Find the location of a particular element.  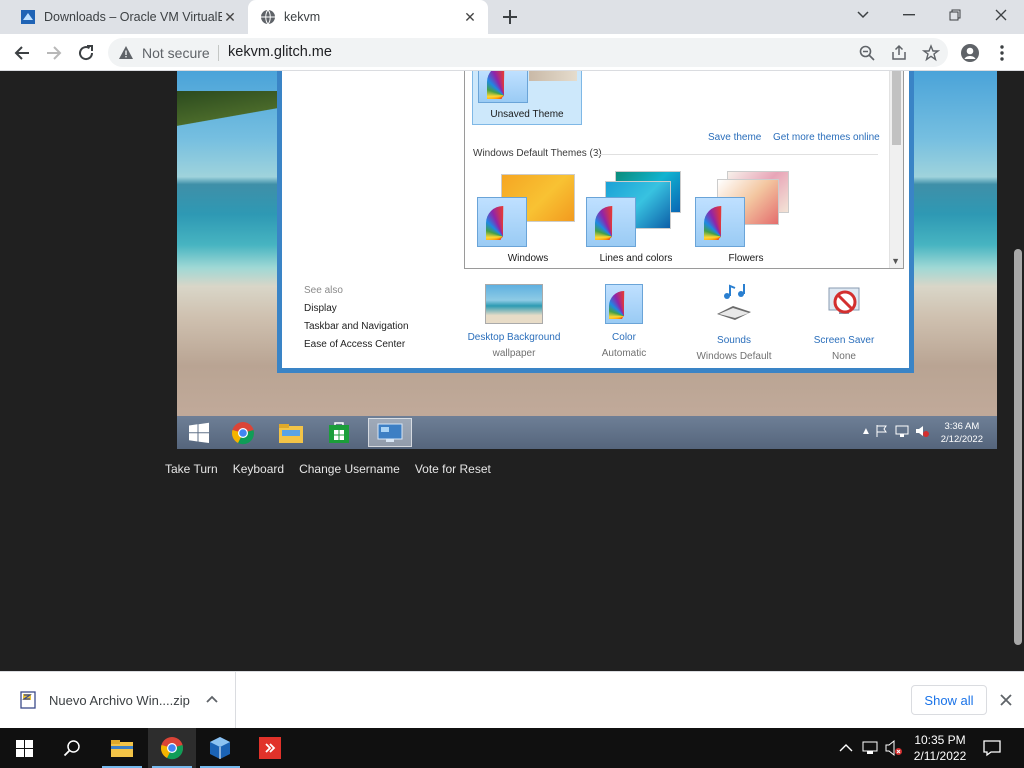

page-scrollbar is located at coordinates (1018, 371).